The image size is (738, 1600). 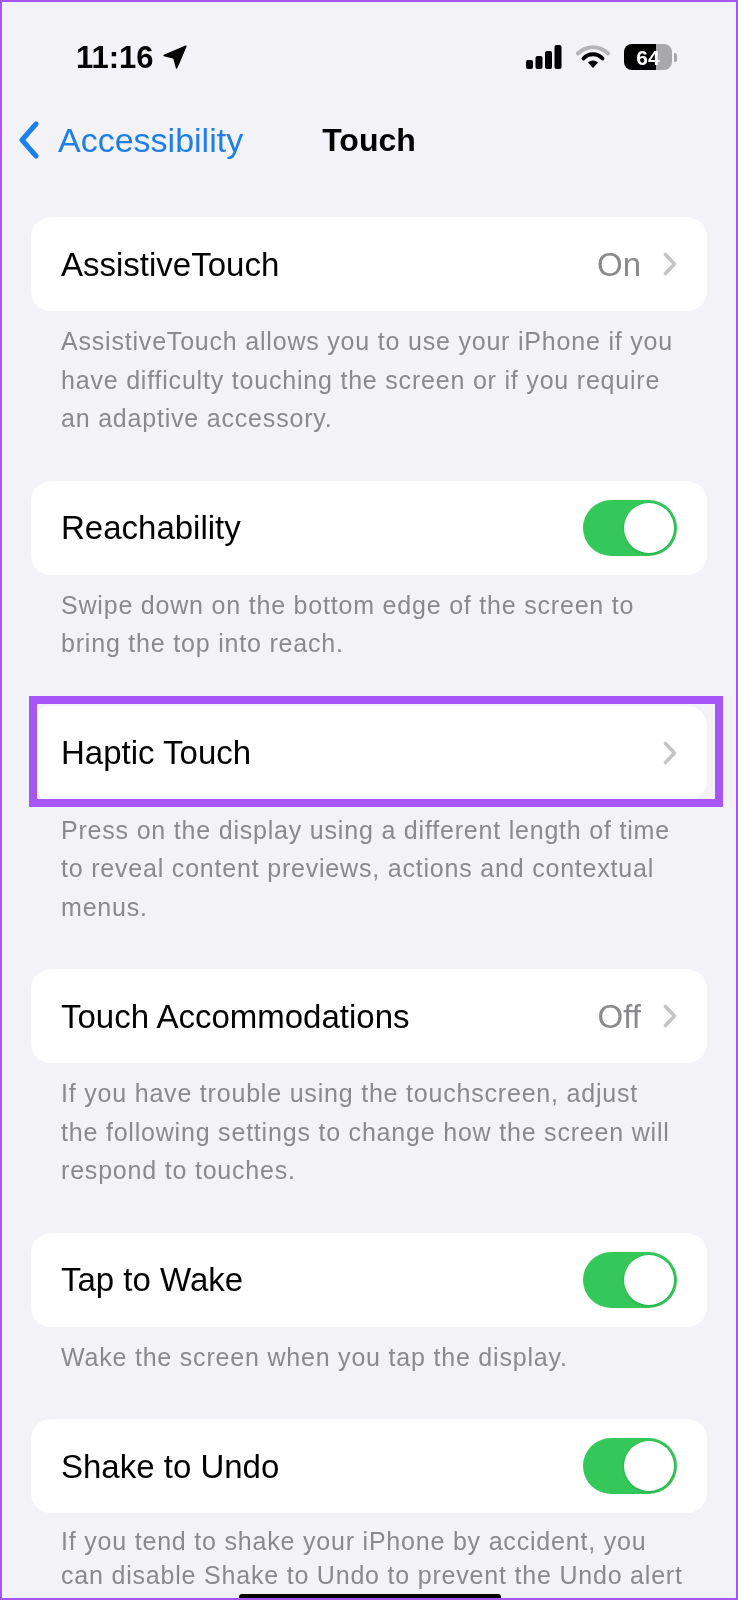 I want to click on row-value: On, so click(x=618, y=264).